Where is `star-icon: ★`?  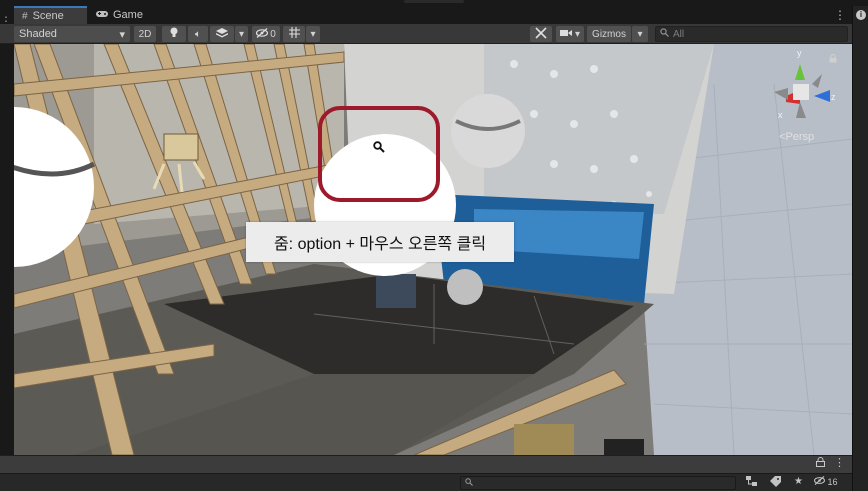
star-icon: ★ is located at coordinates (798, 481).